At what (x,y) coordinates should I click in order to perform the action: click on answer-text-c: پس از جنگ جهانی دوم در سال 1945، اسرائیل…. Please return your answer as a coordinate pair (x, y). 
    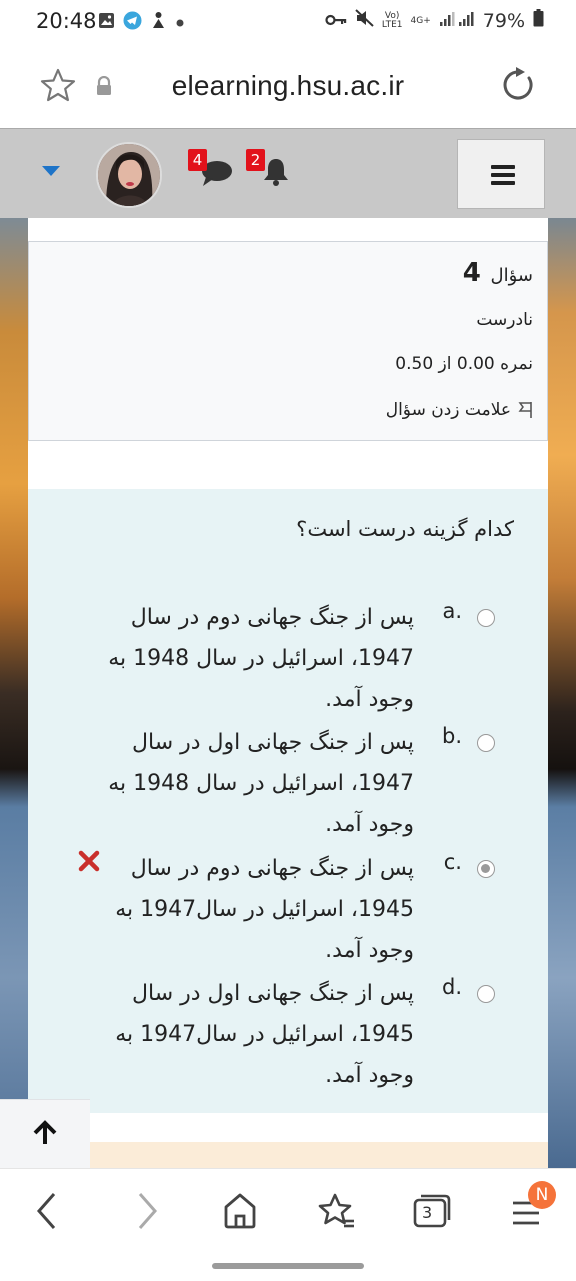
    Looking at the image, I should click on (264, 909).